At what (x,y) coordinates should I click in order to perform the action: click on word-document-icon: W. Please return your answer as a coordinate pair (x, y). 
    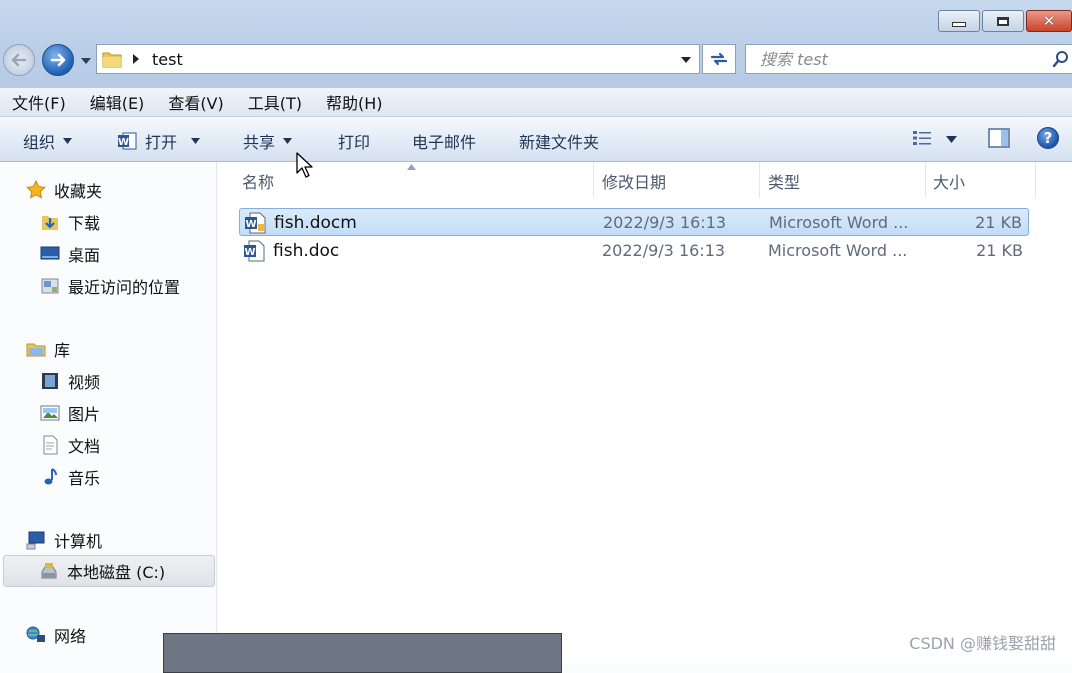
    Looking at the image, I should click on (254, 251).